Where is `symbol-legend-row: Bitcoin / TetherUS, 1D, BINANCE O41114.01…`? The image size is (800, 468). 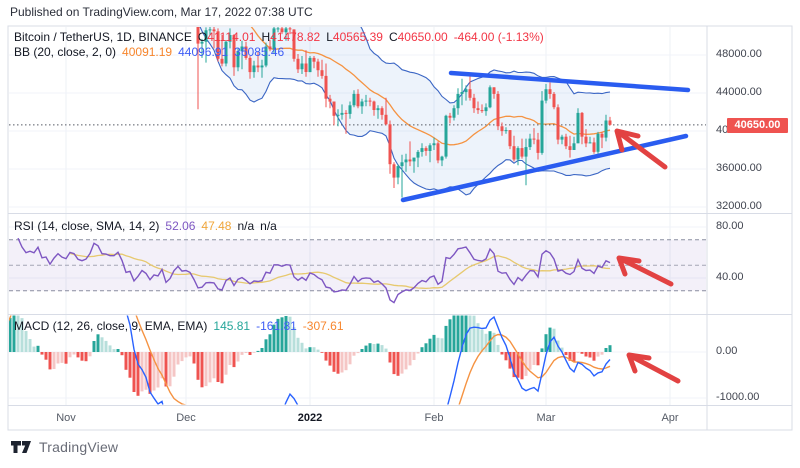
symbol-legend-row: Bitcoin / TetherUS, 1D, BINANCE O41114.01… is located at coordinates (279, 37).